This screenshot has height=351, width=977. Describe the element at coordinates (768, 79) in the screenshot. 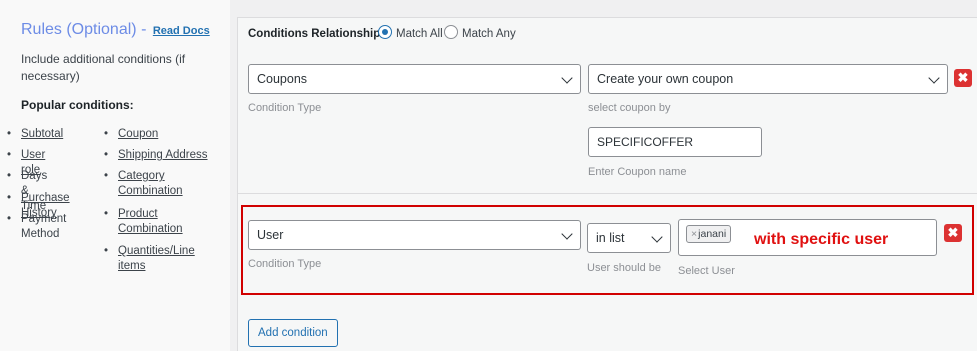

I see `coupon-mode-select: Create your own coupon` at that location.